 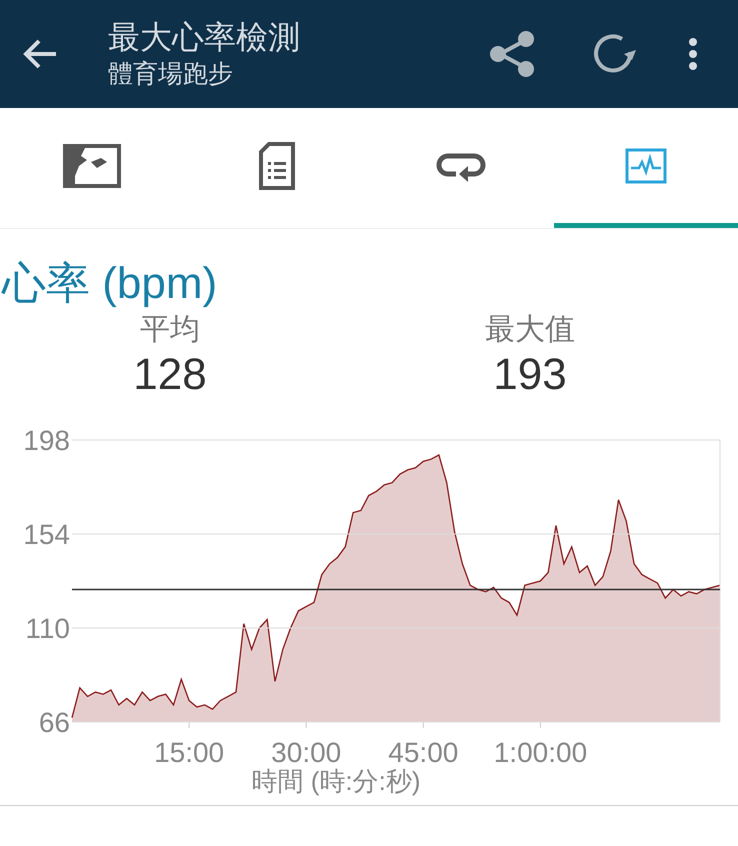 I want to click on axis-label: 154, so click(x=46, y=534).